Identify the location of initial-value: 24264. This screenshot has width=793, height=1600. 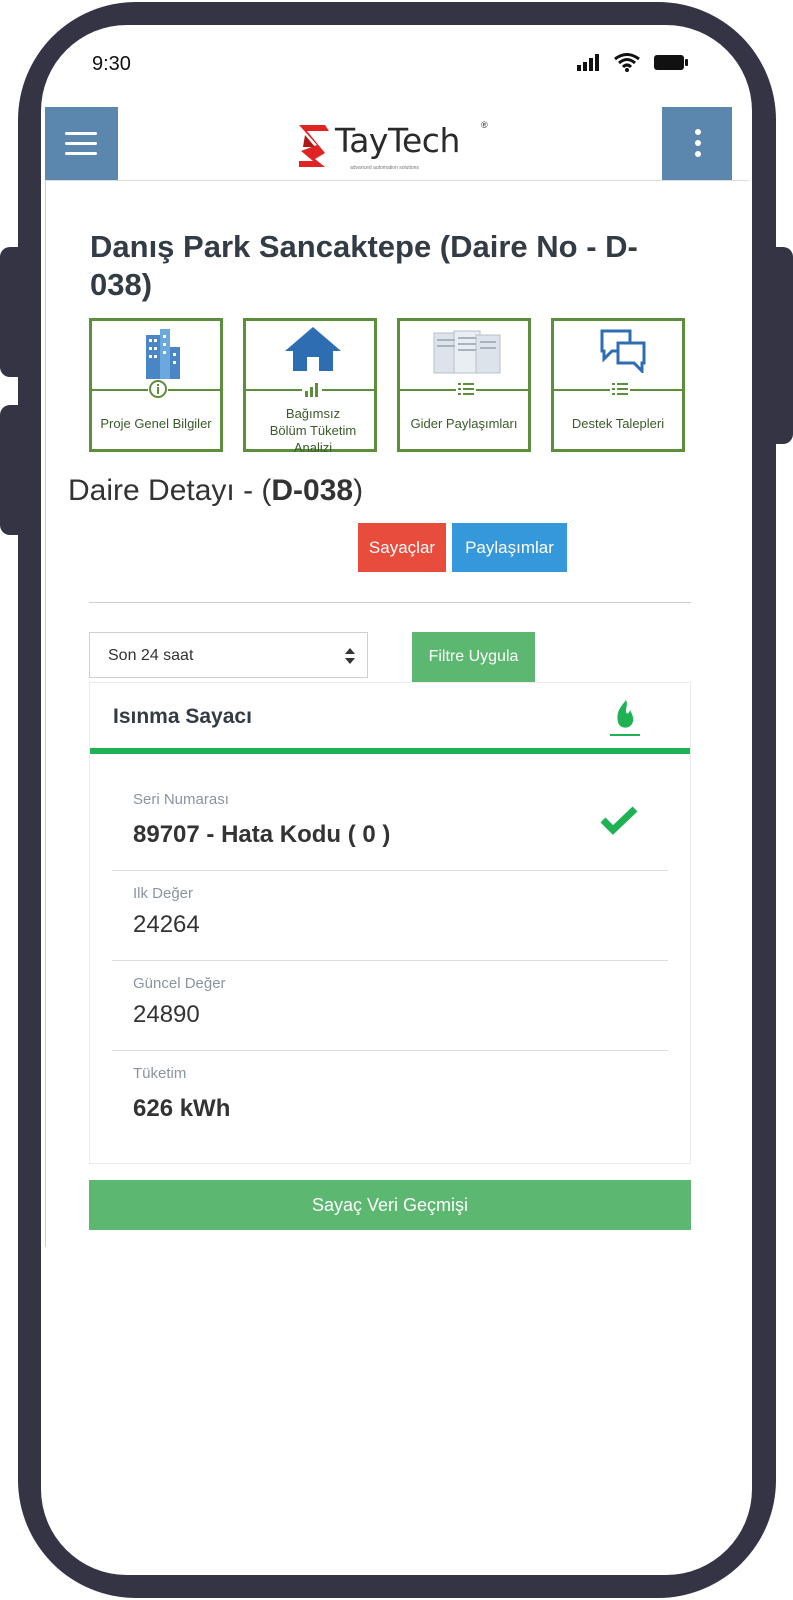
(166, 924).